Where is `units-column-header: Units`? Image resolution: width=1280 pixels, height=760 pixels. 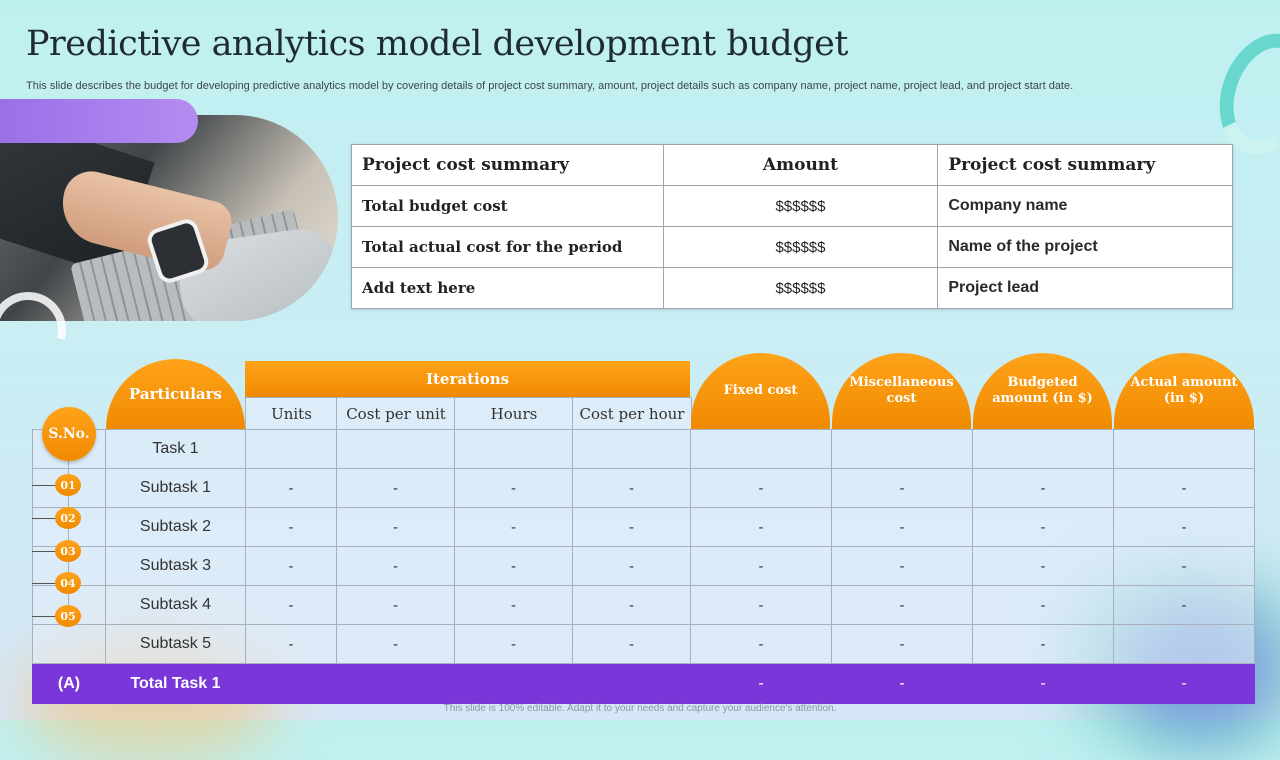
units-column-header: Units is located at coordinates (291, 413).